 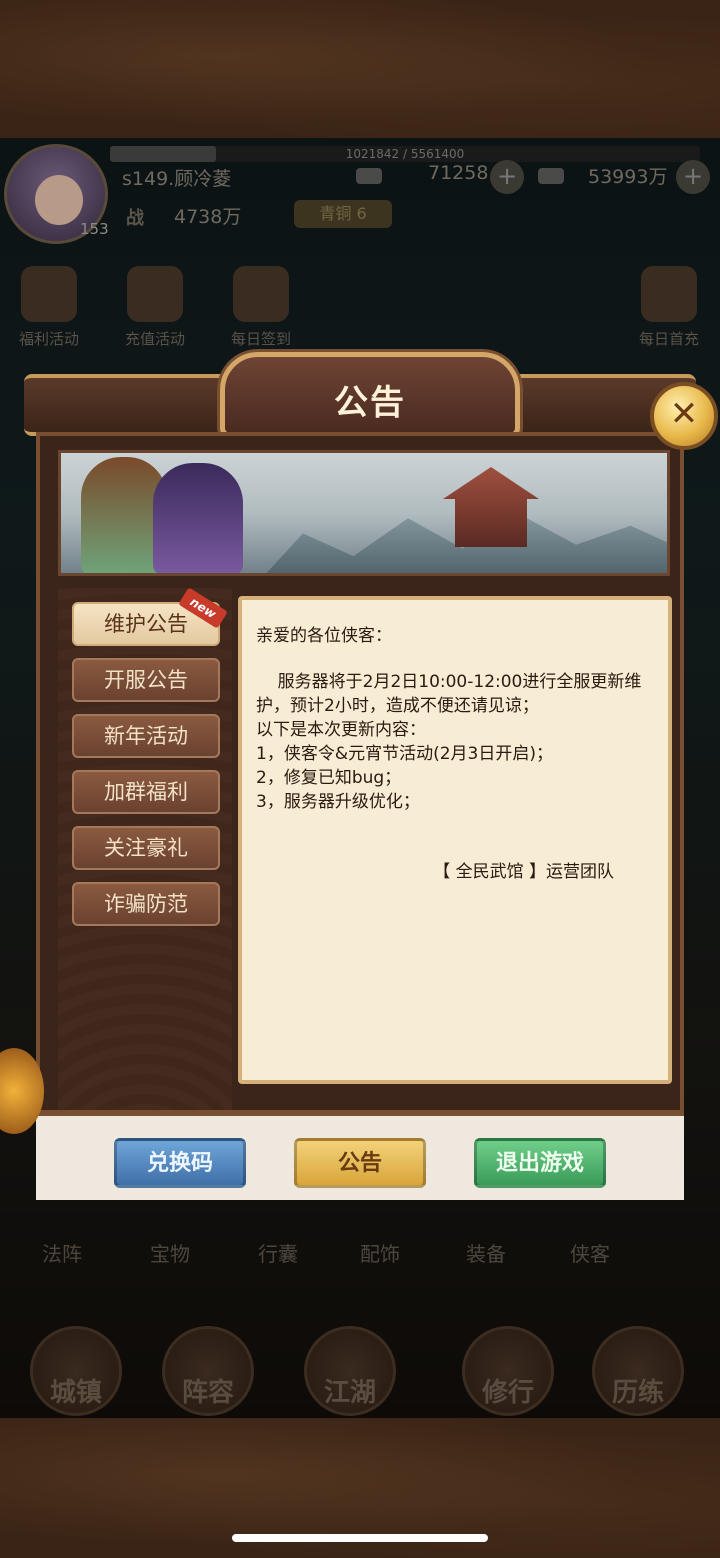 I want to click on close-icon: ✕, so click(x=684, y=414).